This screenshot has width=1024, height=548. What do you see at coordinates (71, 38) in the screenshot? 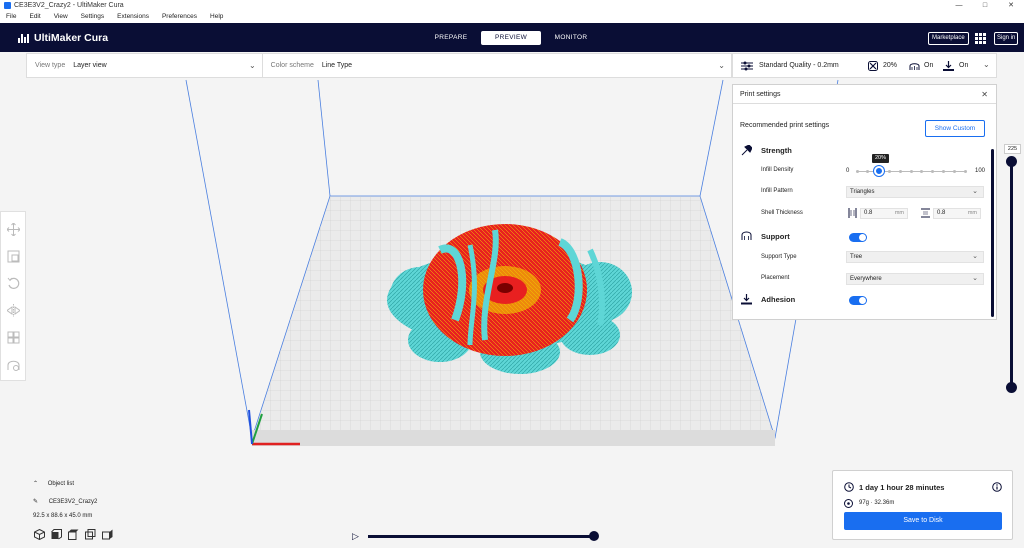
I see `logo-text: UltiMaker Cura` at bounding box center [71, 38].